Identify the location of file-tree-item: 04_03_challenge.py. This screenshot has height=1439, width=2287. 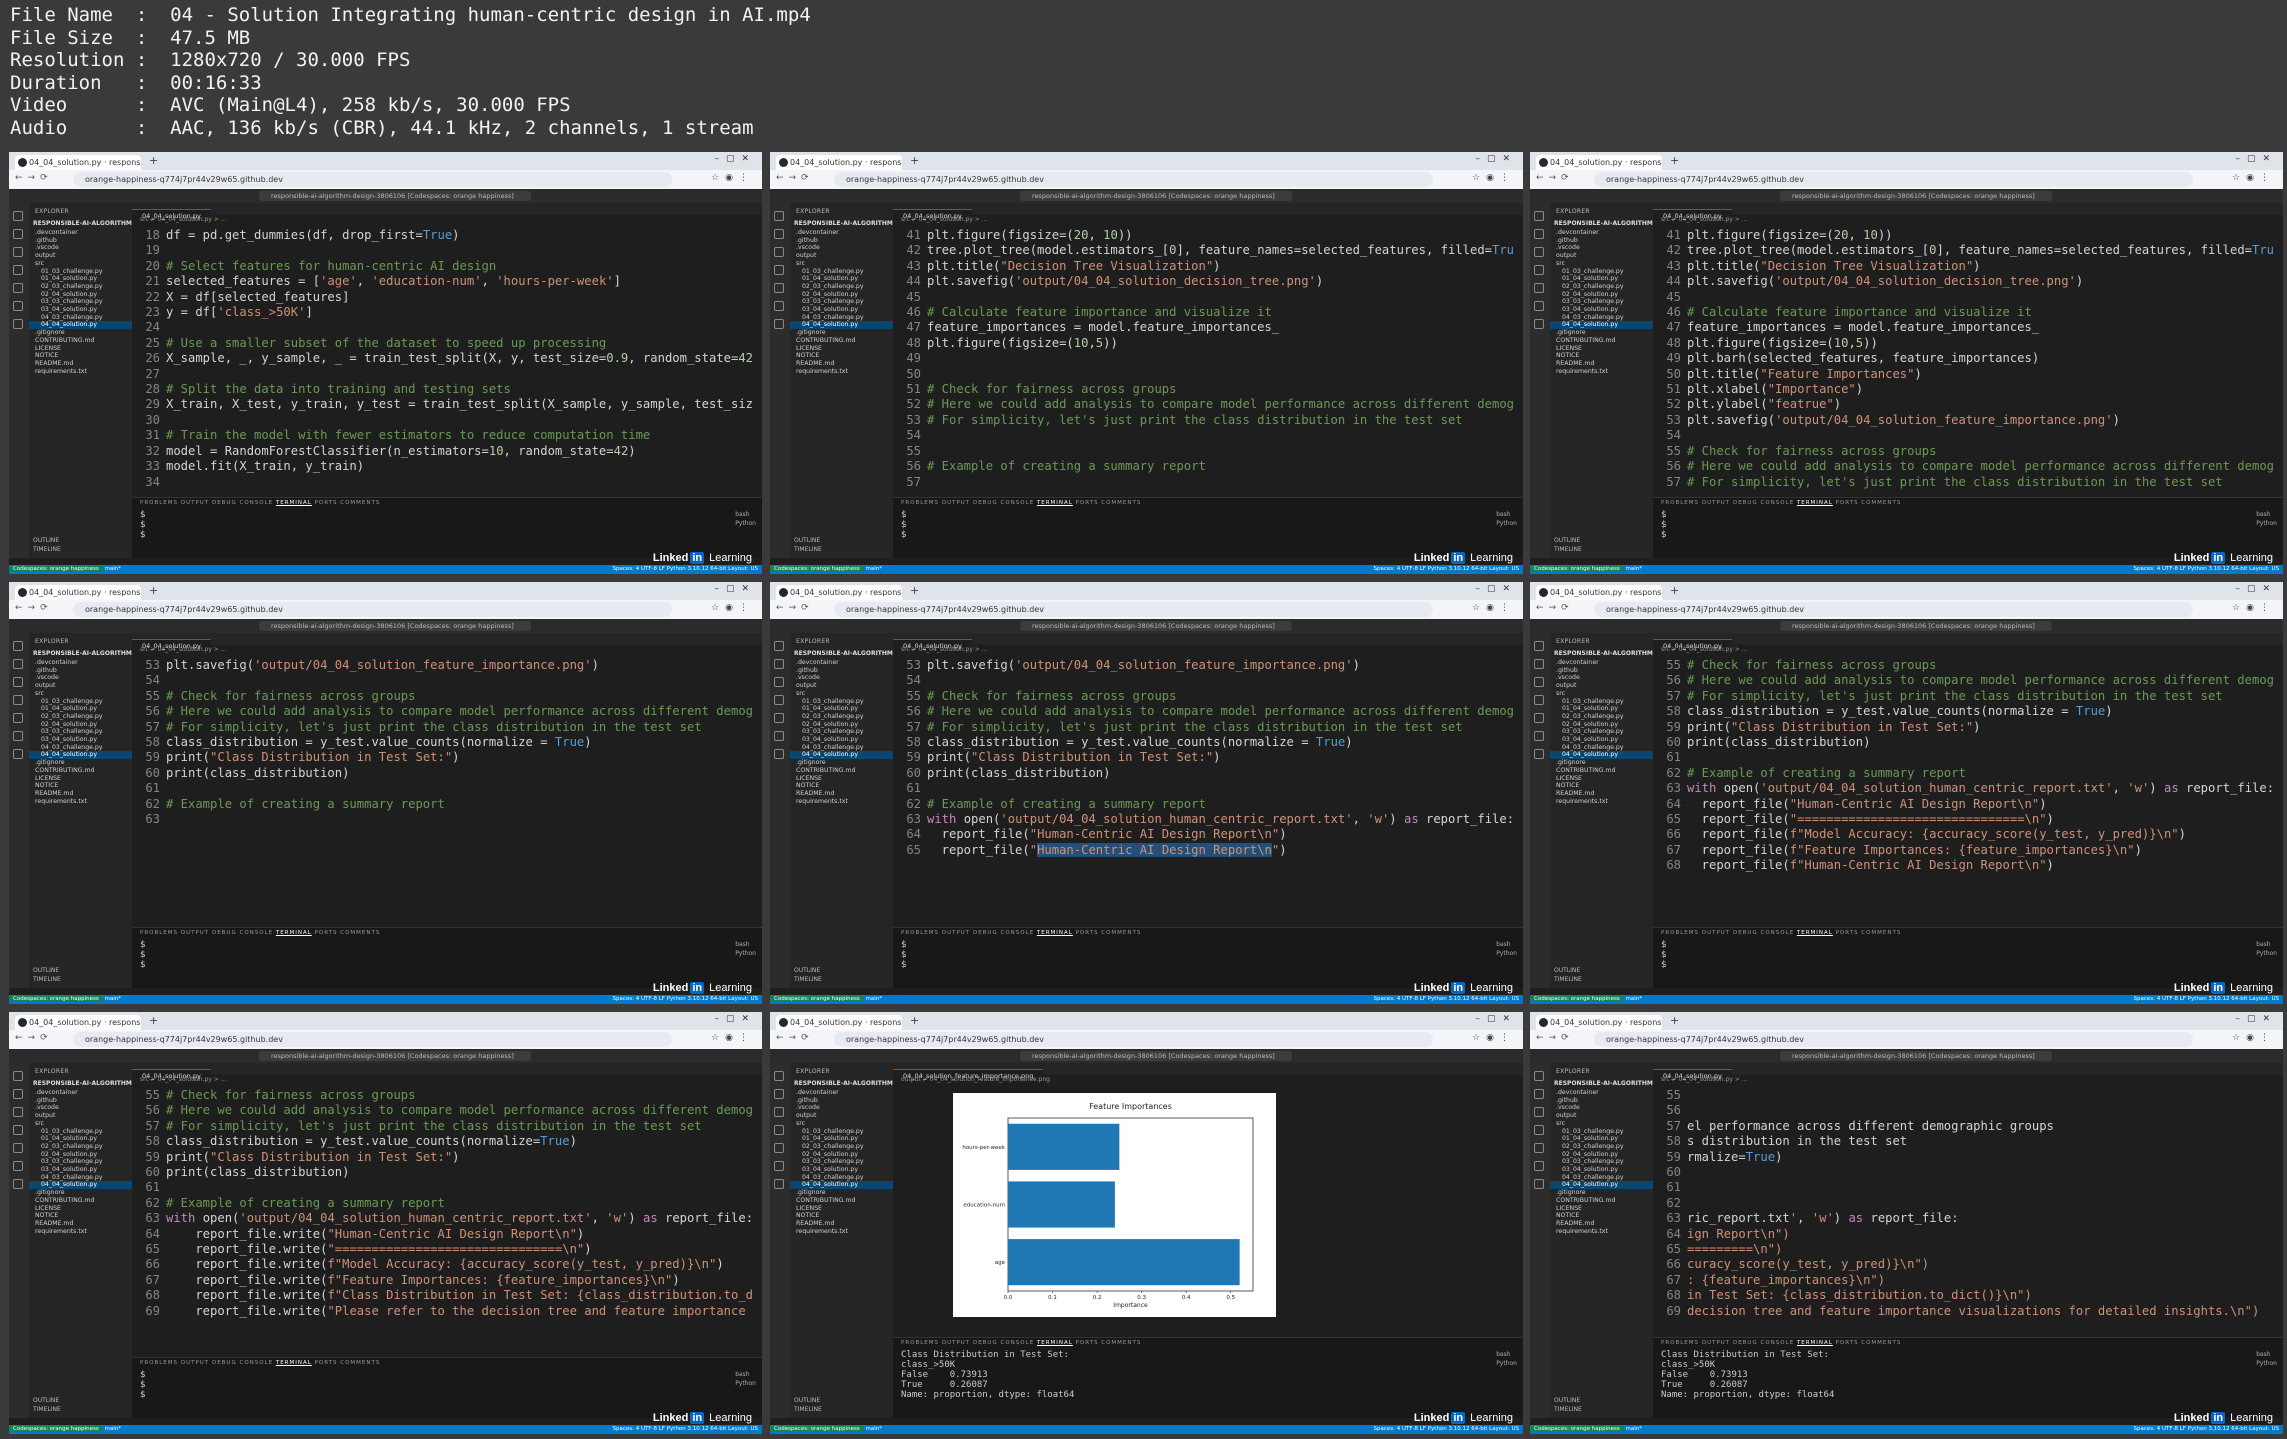
(80, 748).